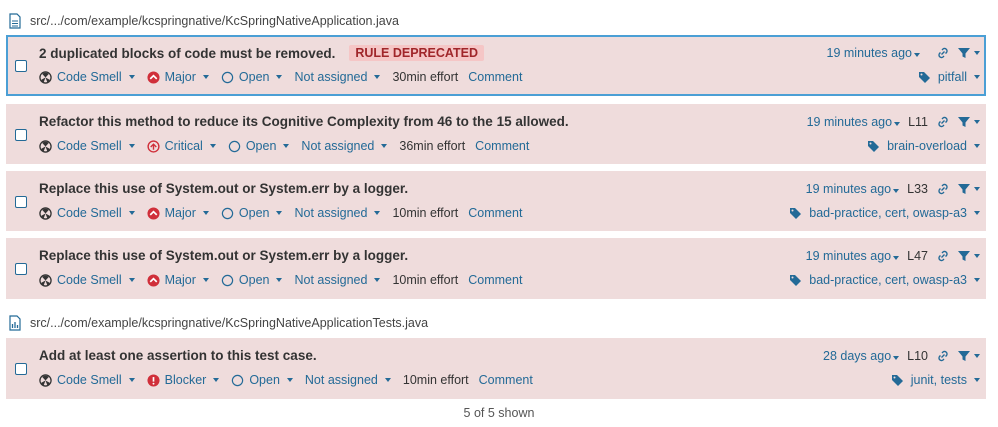 The width and height of the screenshot is (998, 427). I want to click on issue-right-top: 19 minutes ago, so click(903, 53).